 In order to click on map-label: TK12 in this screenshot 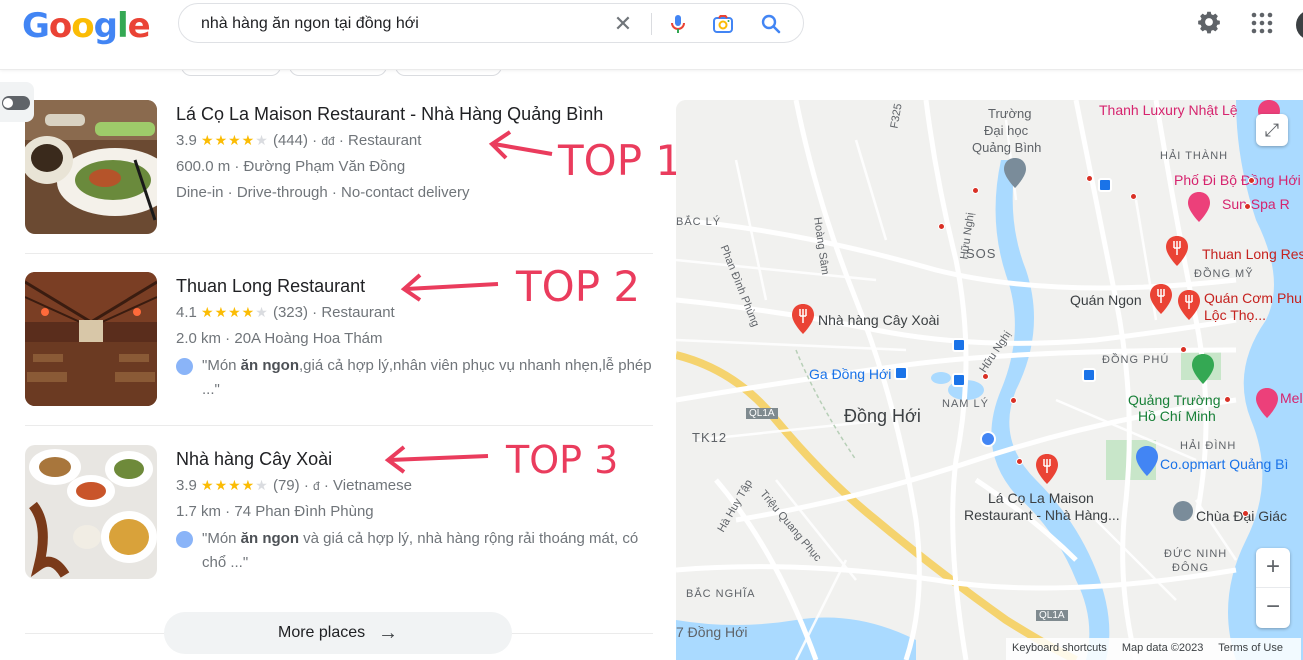, I will do `click(710, 437)`.